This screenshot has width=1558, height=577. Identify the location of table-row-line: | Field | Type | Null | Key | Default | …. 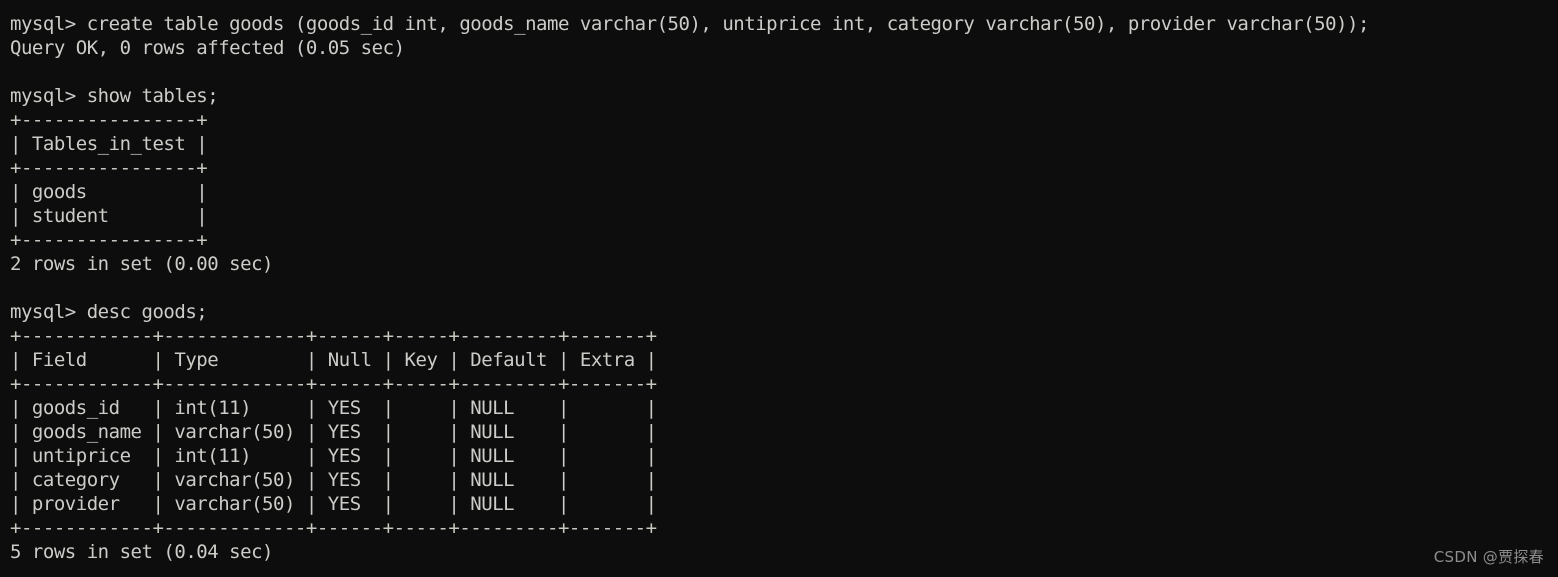
(333, 360).